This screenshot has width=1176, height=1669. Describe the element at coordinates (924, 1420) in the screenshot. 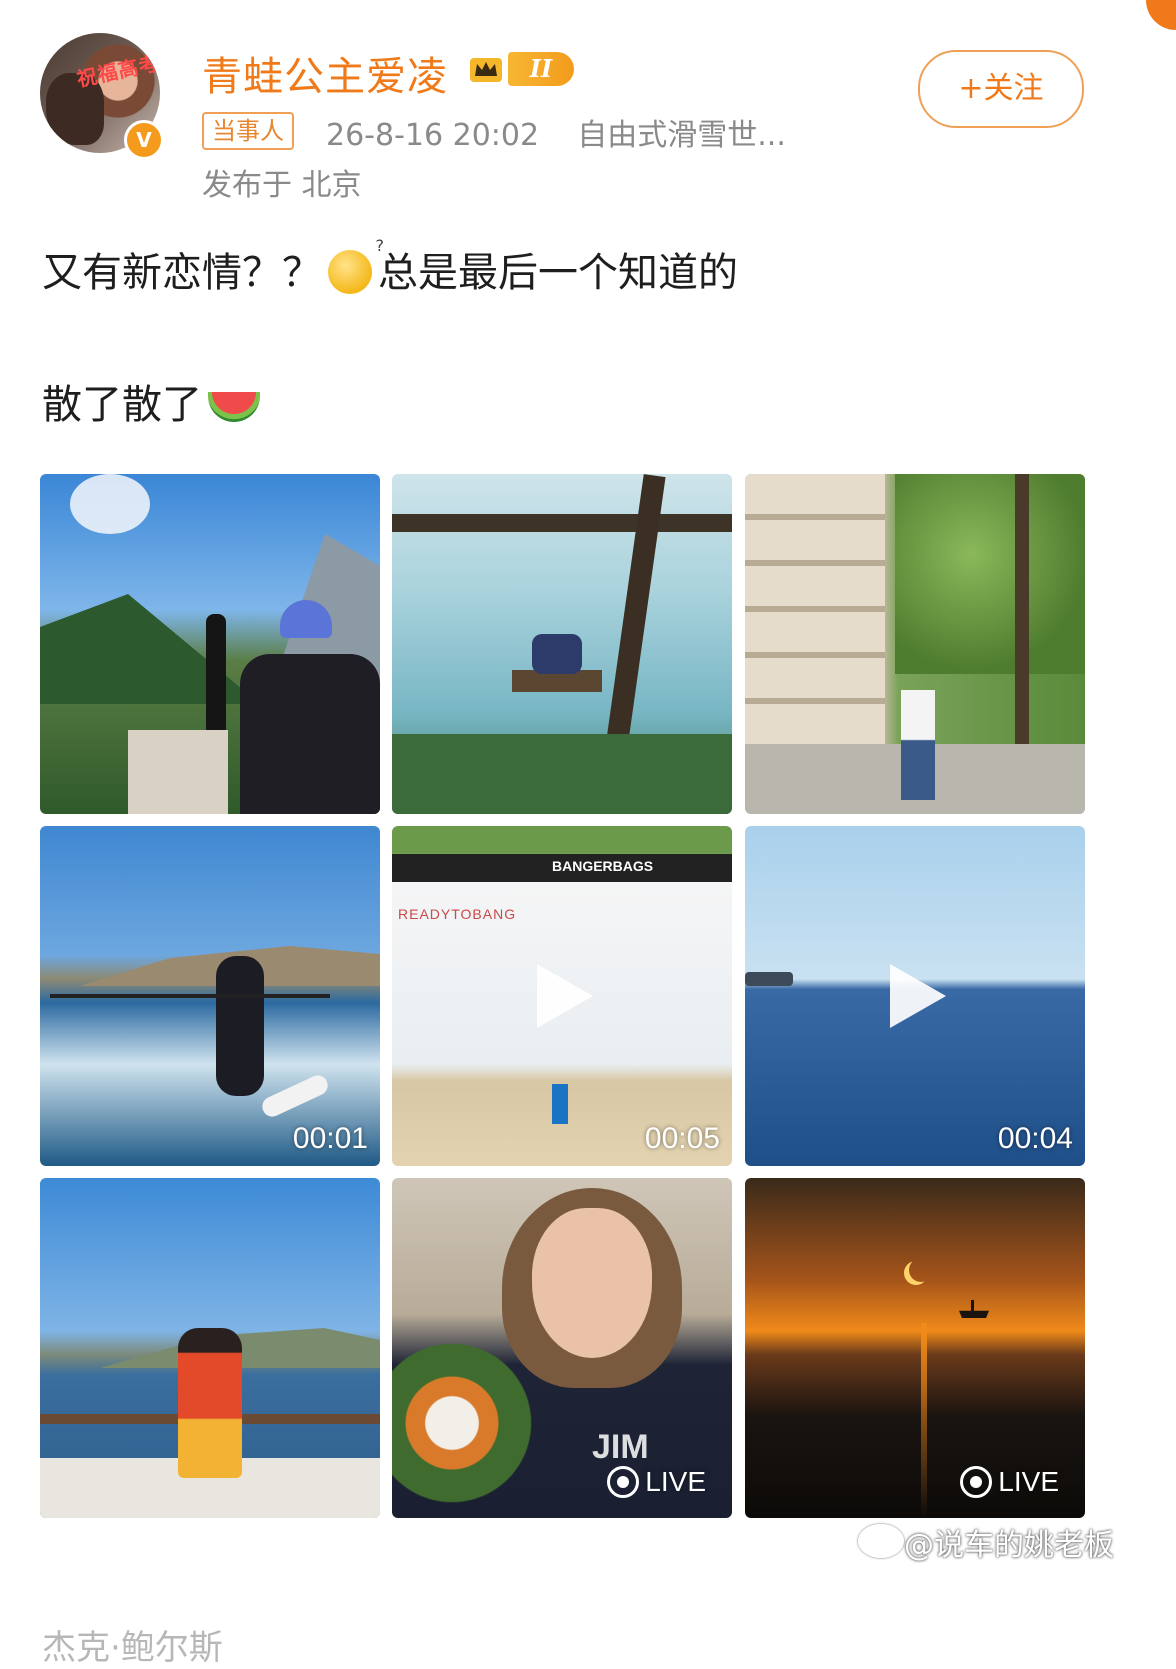

I see `sun-reflection-shape` at that location.